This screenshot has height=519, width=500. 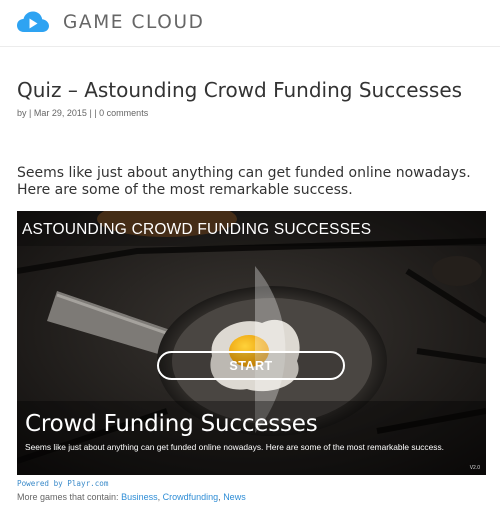 What do you see at coordinates (62, 483) in the screenshot?
I see `powered-by-link: Powered by Playr.com` at bounding box center [62, 483].